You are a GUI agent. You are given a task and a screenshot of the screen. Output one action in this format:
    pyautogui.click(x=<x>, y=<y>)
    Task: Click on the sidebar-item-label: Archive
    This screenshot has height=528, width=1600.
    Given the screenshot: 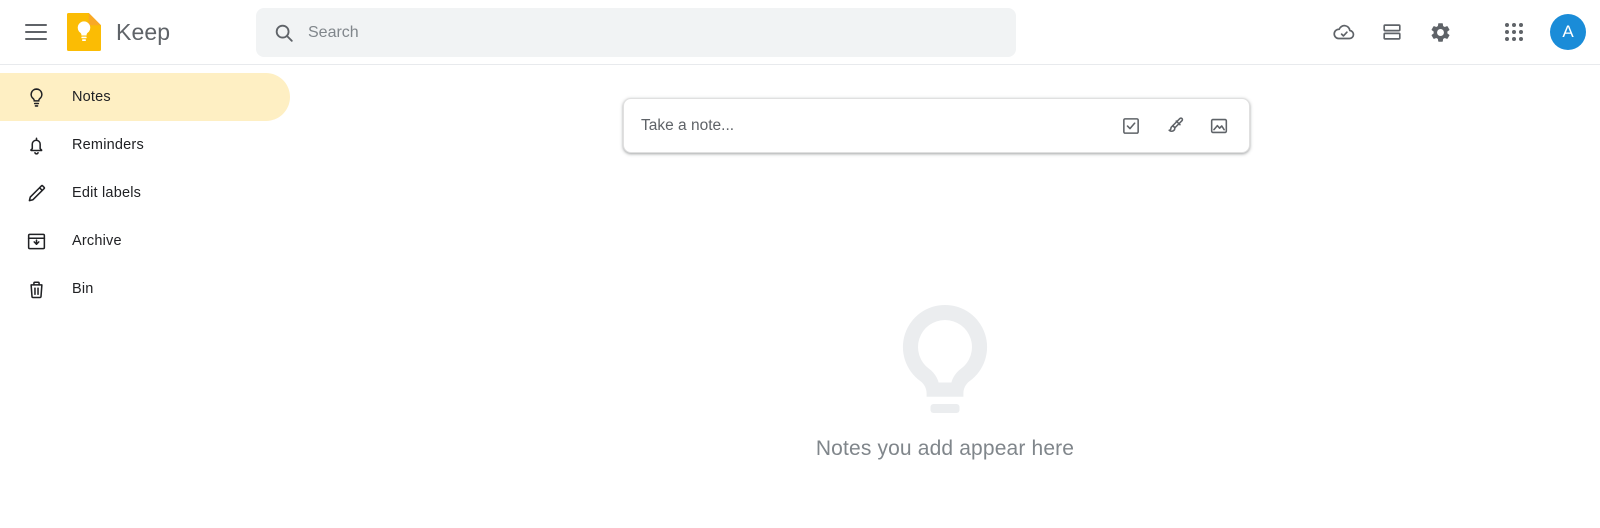 What is the action you would take?
    pyautogui.click(x=97, y=241)
    